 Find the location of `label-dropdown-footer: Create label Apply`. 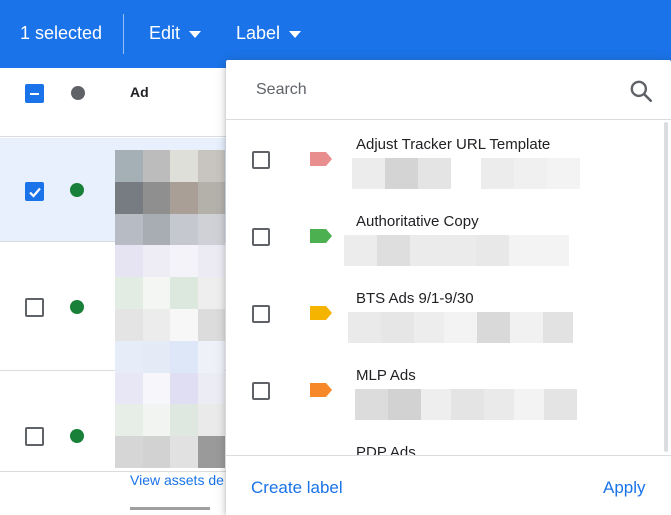

label-dropdown-footer: Create label Apply is located at coordinates (448, 485).